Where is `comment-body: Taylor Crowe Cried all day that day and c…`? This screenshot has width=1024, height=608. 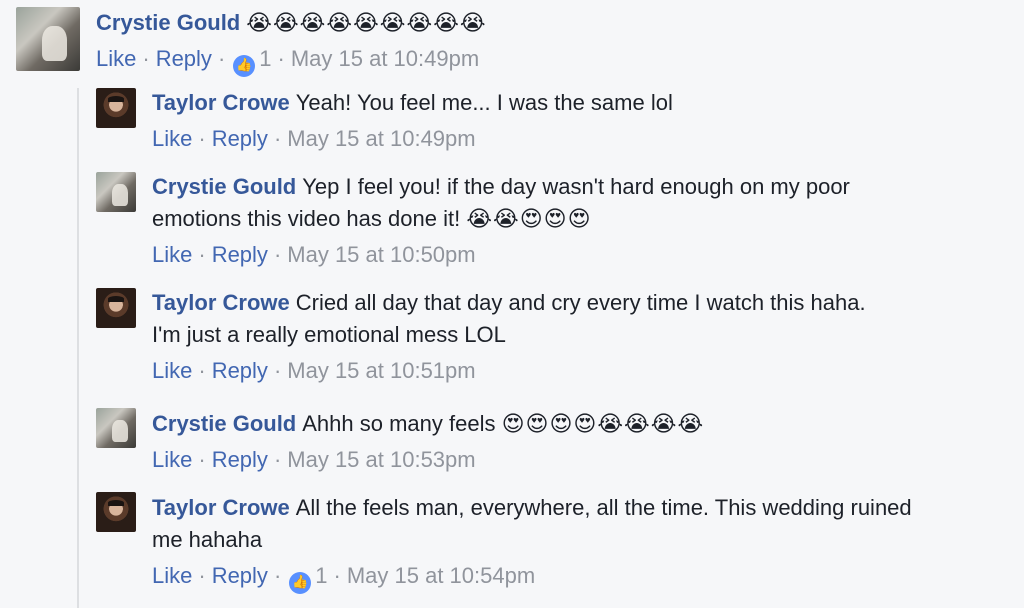
comment-body: Taylor Crowe Cried all day that day and c… is located at coordinates (522, 319).